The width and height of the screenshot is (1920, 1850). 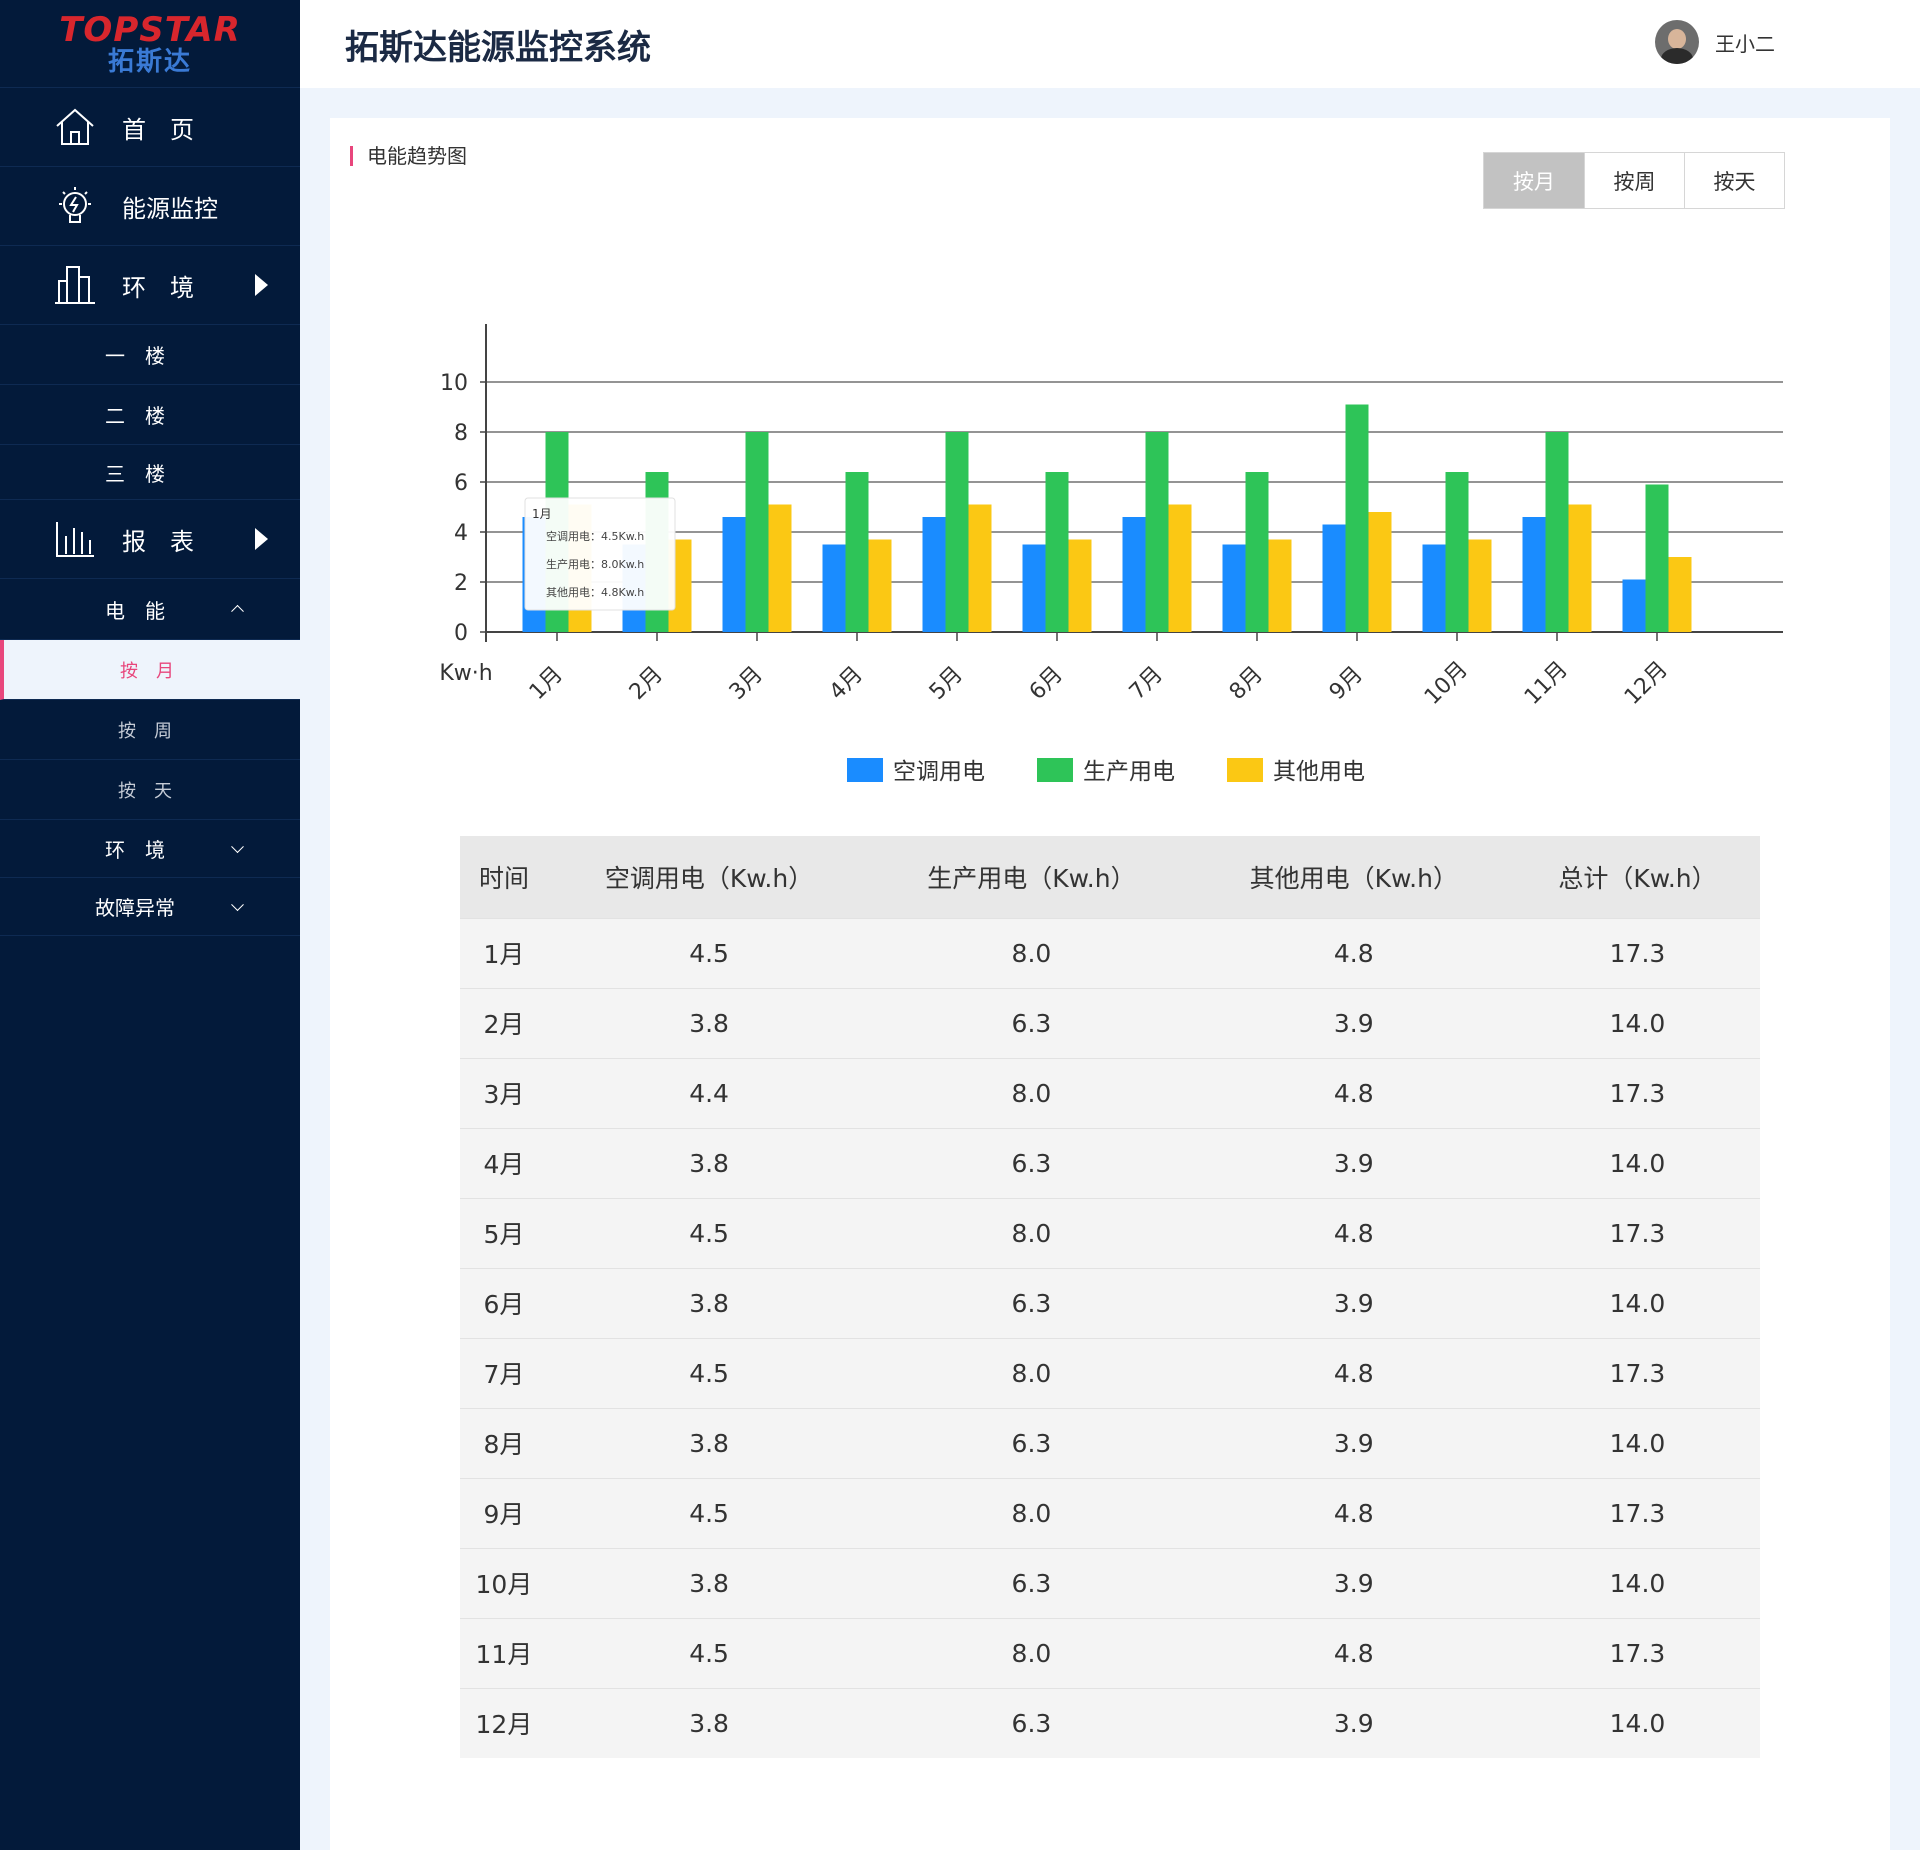 I want to click on x-tick-label: 6月, so click(x=1046, y=683).